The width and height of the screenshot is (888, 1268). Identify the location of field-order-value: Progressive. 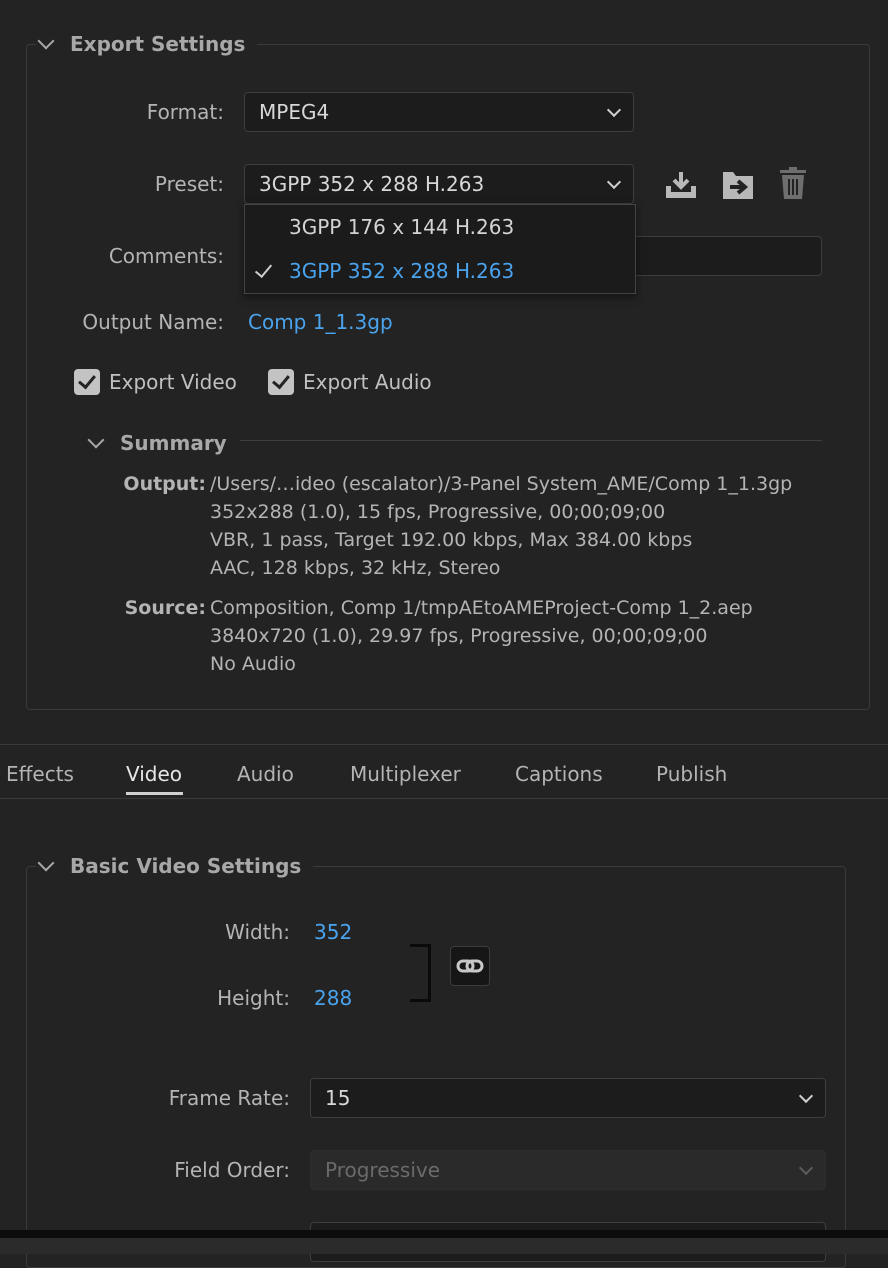
(383, 1170).